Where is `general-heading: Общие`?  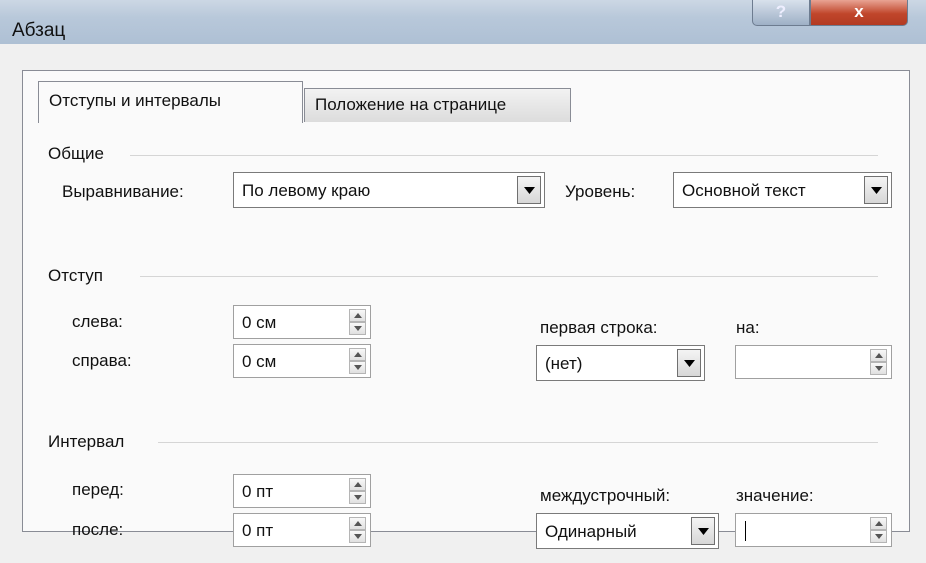
general-heading: Общие is located at coordinates (76, 153).